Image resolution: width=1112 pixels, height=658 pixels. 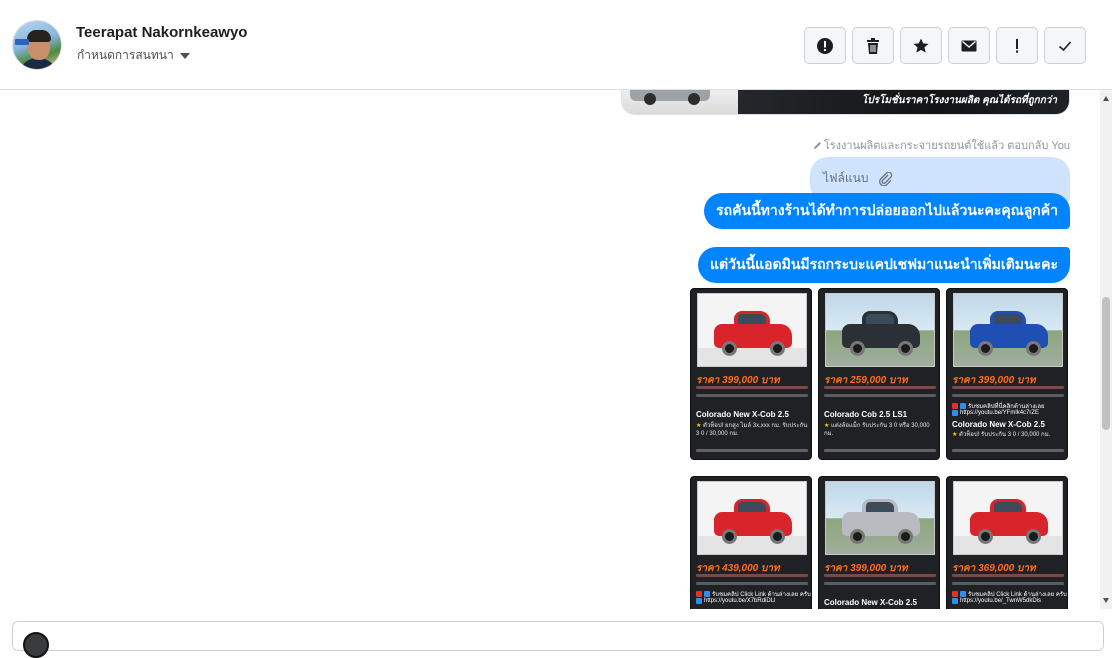 I want to click on attachment-text: ไฟล์แนบ, so click(x=846, y=178).